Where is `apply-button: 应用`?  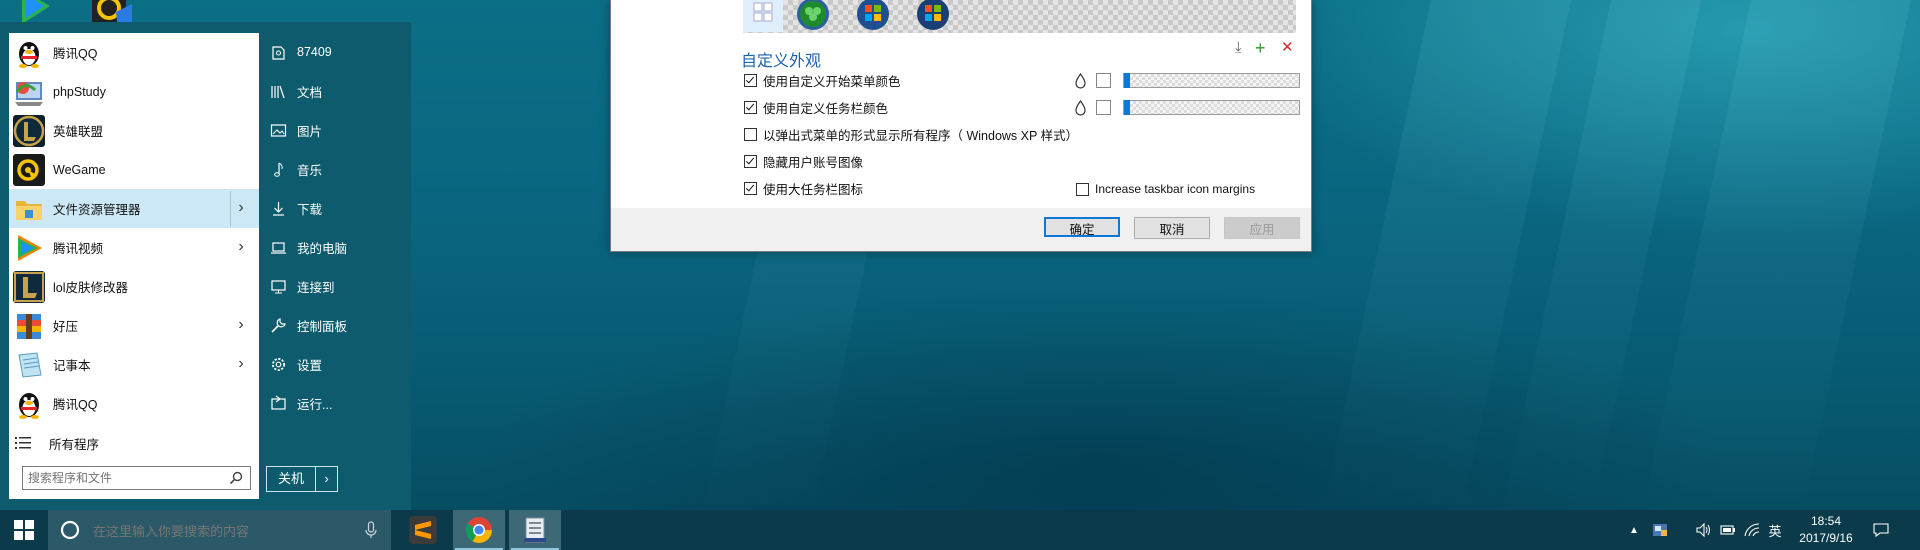
apply-button: 应用 is located at coordinates (1262, 228).